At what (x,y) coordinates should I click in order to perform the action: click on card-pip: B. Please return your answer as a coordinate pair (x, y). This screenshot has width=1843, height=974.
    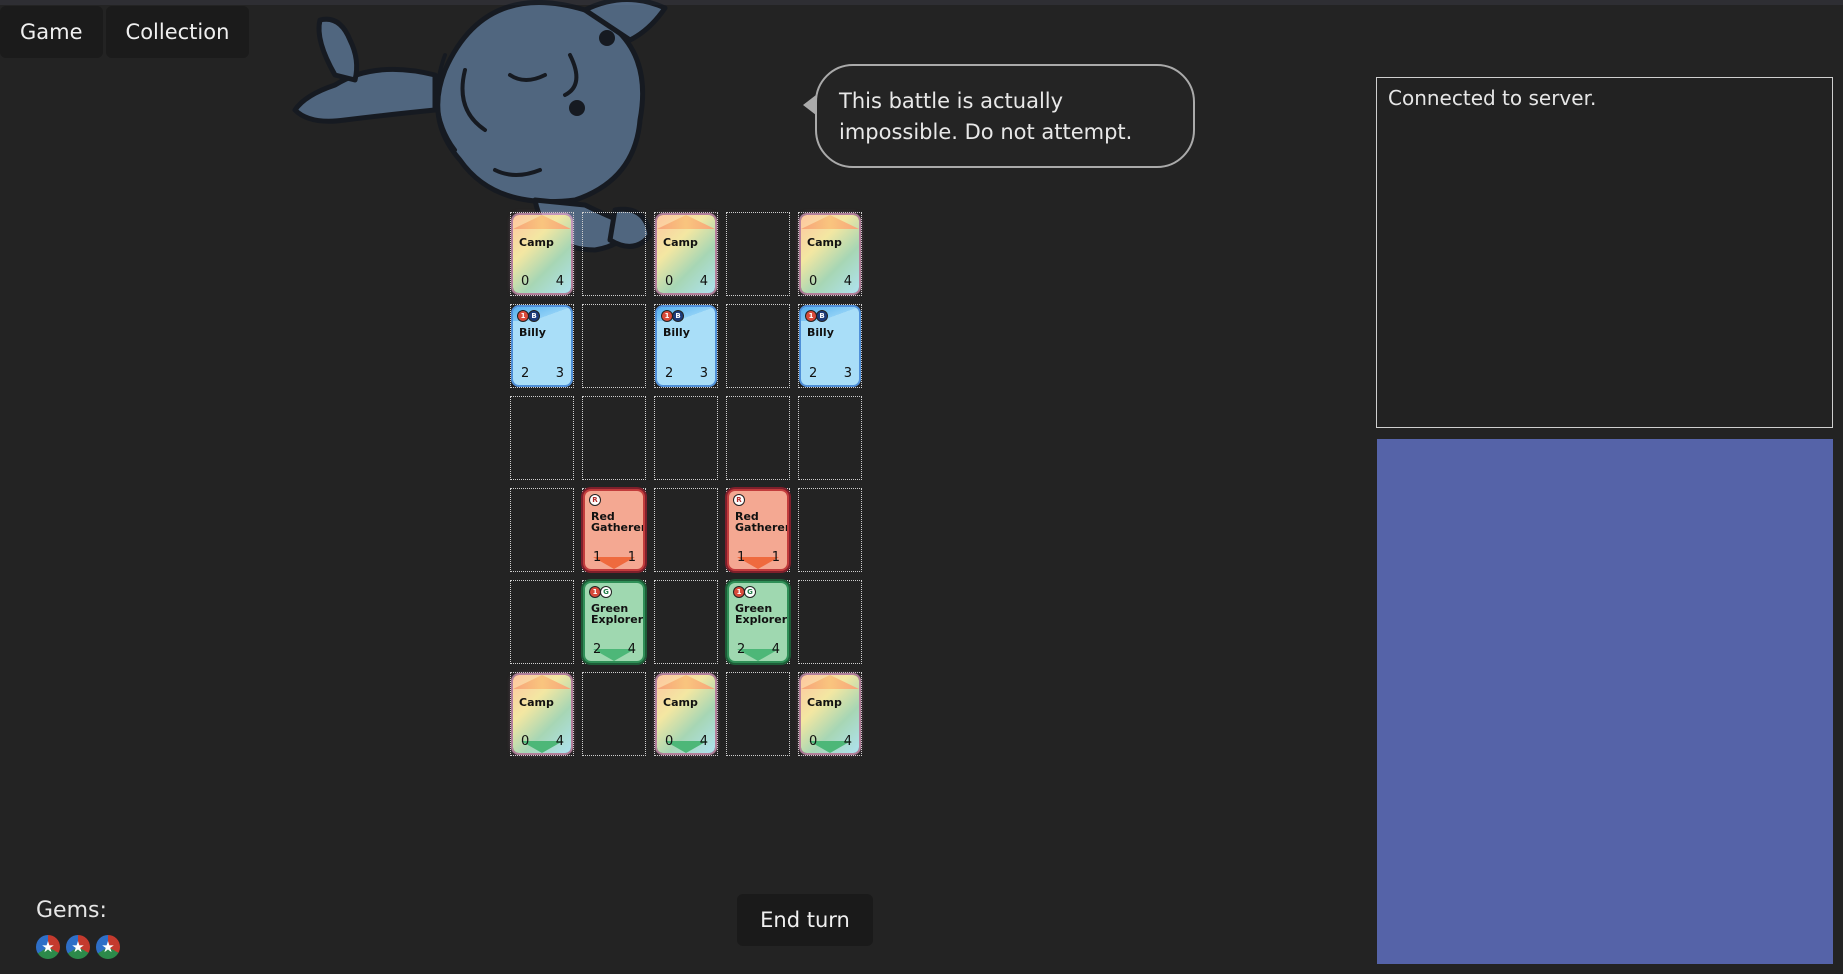
    Looking at the image, I should click on (822, 316).